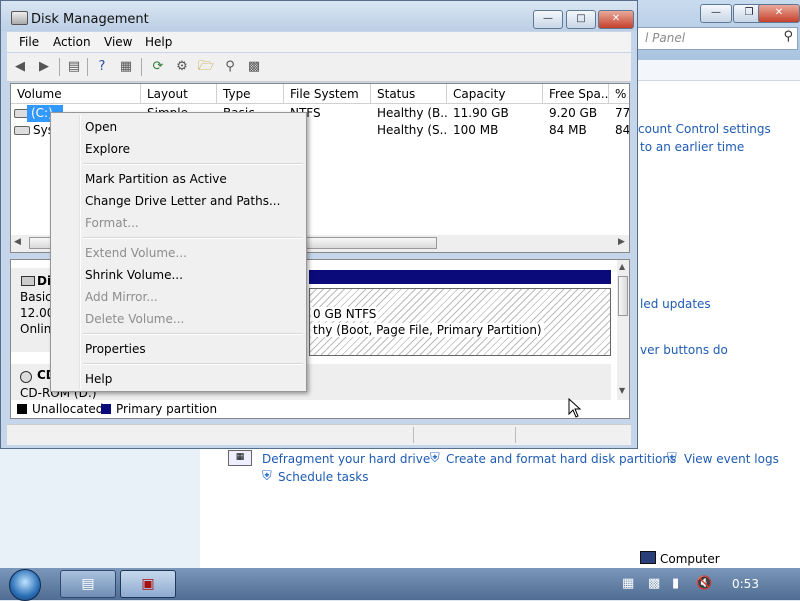 This screenshot has width=800, height=601. Describe the element at coordinates (80, 252) in the screenshot. I see `menu-gutter` at that location.